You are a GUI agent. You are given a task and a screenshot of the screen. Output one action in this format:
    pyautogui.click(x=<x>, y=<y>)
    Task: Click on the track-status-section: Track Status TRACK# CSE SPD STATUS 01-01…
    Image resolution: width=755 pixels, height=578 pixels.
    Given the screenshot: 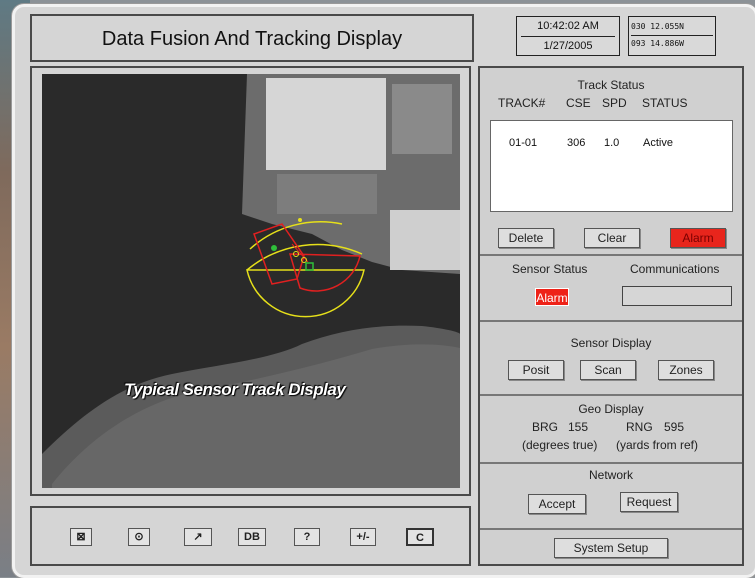 What is the action you would take?
    pyautogui.click(x=611, y=162)
    